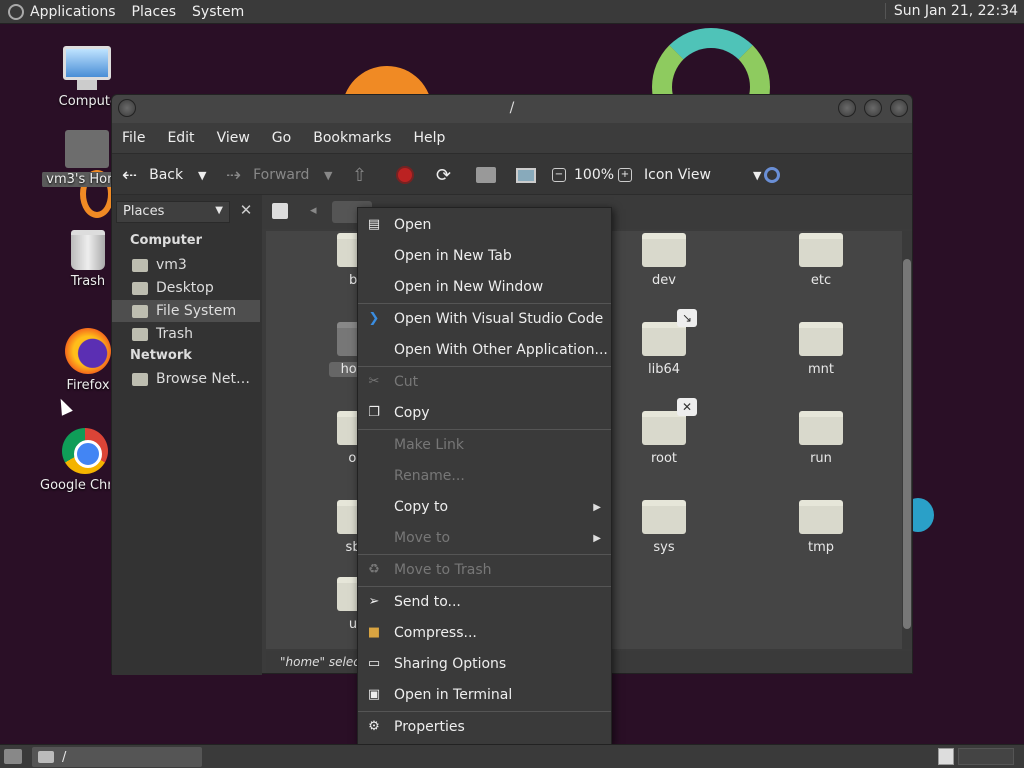 This screenshot has height=768, width=1024. I want to click on ctx-label: Copy, so click(412, 413).